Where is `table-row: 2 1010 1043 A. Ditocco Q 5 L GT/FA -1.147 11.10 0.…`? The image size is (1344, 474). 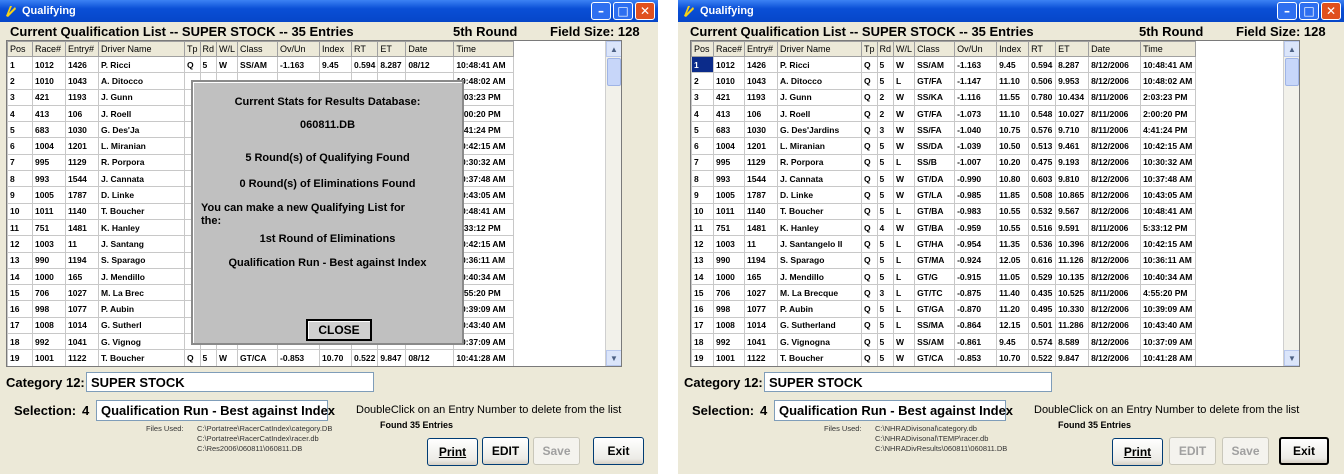 table-row: 2 1010 1043 A. Ditocco Q 5 L GT/FA -1.147 11.10 0.… is located at coordinates (944, 81).